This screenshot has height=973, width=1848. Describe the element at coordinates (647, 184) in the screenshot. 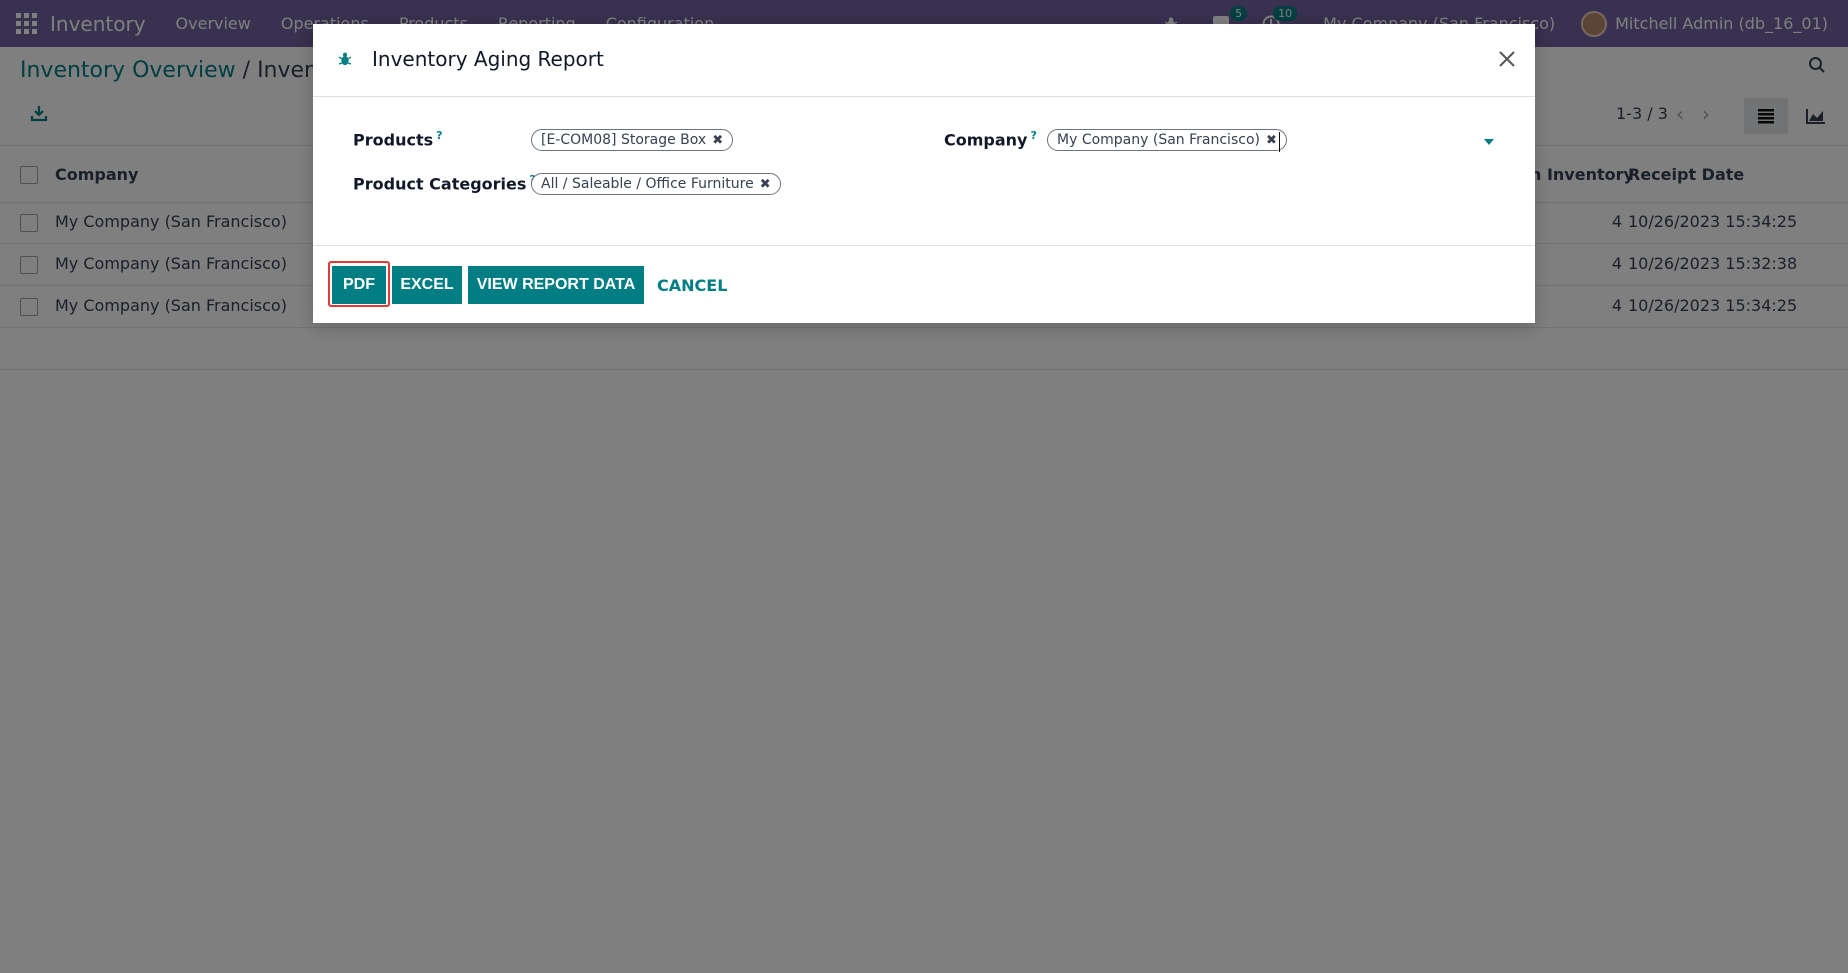

I see `category-tag-label: All / Saleable / Office Furniture` at that location.